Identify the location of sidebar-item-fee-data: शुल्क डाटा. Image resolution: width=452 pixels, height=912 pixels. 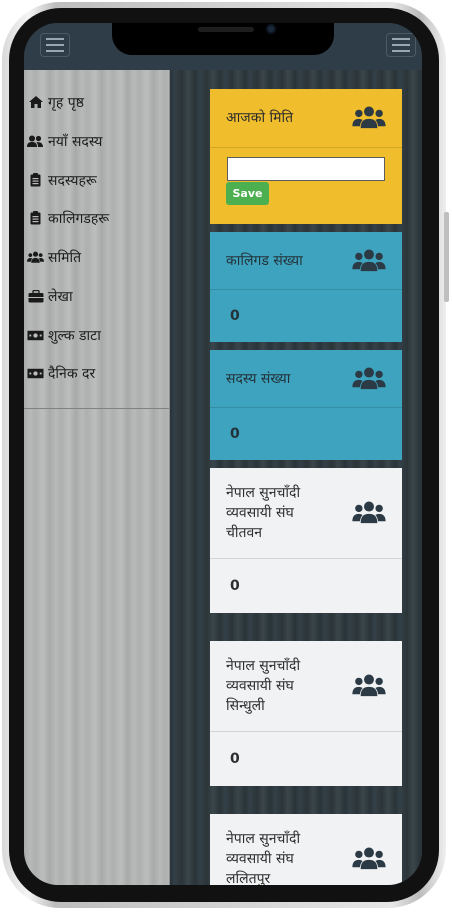
(64, 335).